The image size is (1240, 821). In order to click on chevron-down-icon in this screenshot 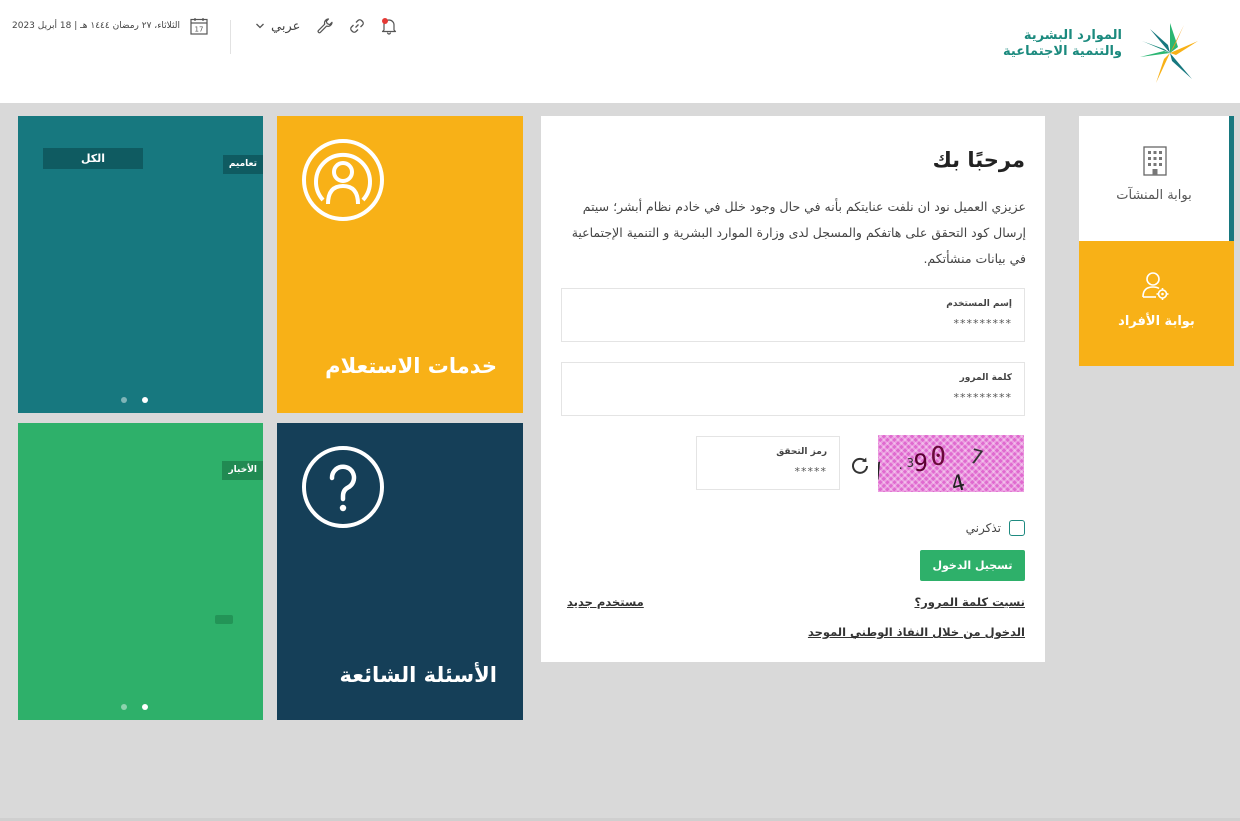, I will do `click(260, 26)`.